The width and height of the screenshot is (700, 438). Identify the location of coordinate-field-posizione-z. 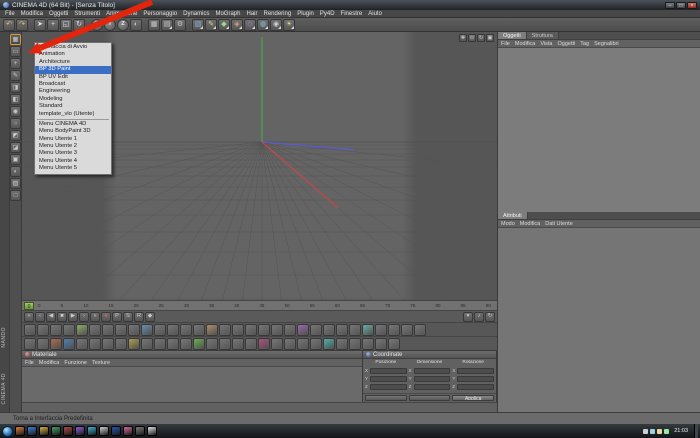
(388, 386).